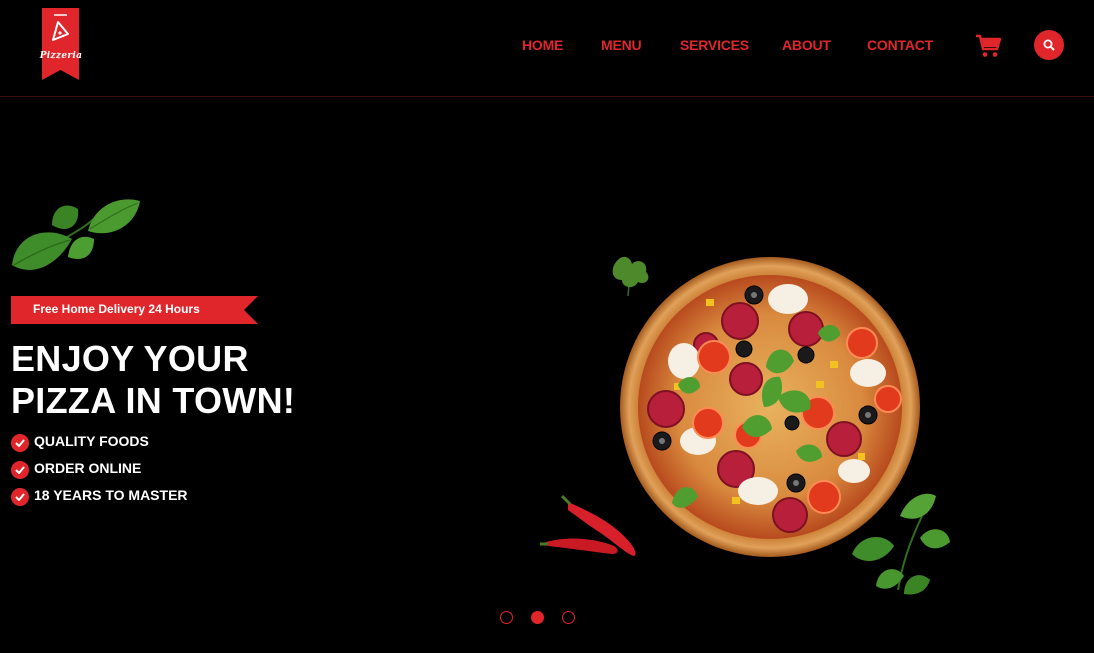  What do you see at coordinates (901, 541) in the screenshot?
I see `basil-sprig-image` at bounding box center [901, 541].